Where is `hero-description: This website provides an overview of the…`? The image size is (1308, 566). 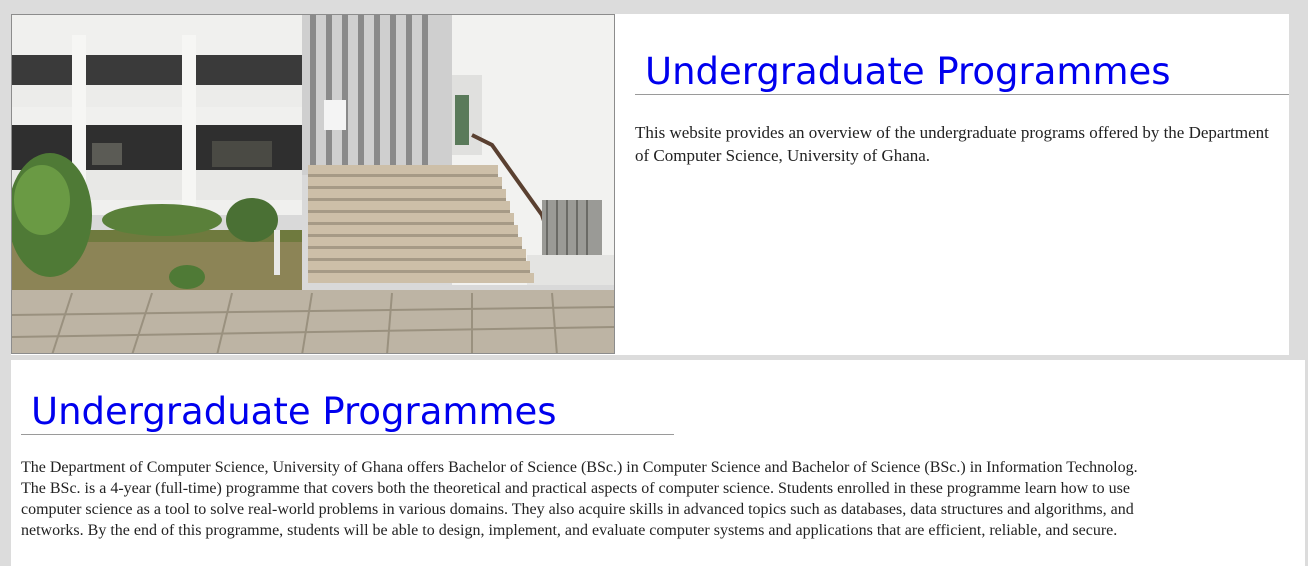
hero-description: This website provides an overview of the… is located at coordinates (952, 144).